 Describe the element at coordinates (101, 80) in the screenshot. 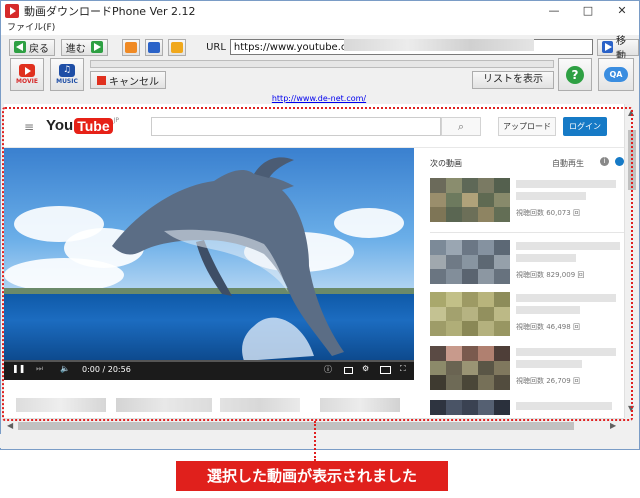

I see `cancel-icon` at that location.